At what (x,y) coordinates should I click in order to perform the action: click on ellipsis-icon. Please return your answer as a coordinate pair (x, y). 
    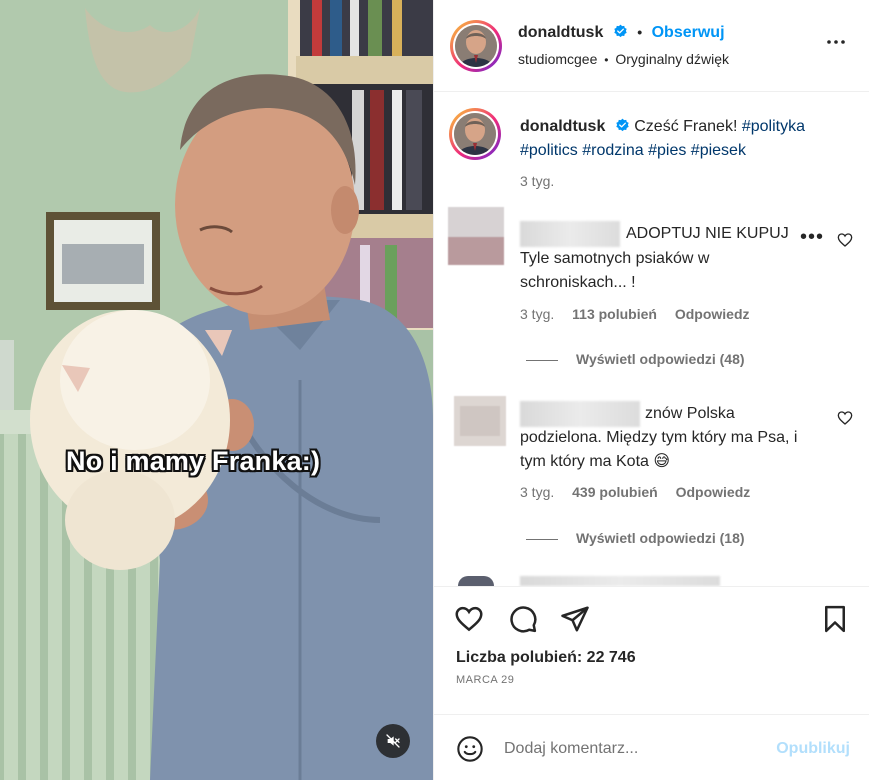
    Looking at the image, I should click on (836, 42).